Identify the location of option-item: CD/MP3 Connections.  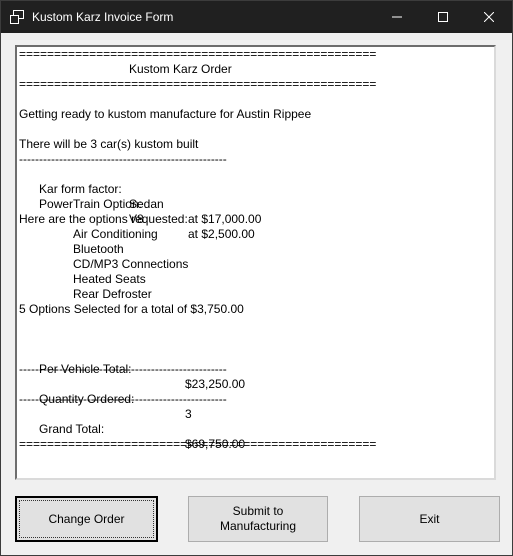
(131, 264).